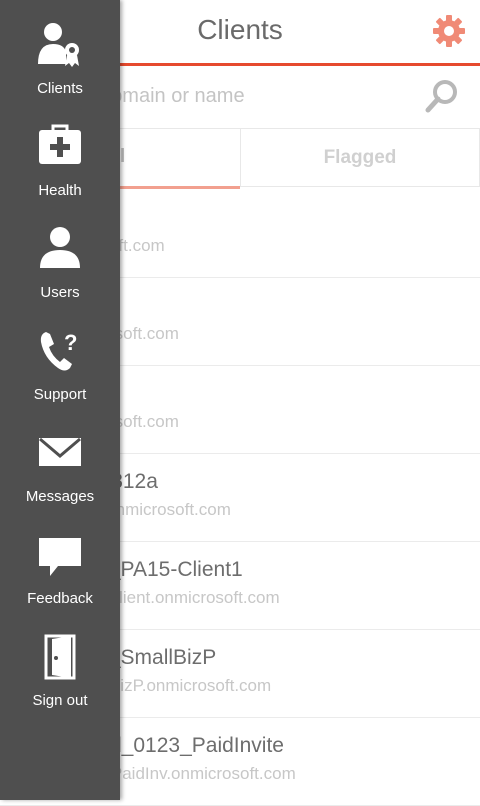 This screenshot has width=480, height=806. I want to click on support-phone-icon: ?, so click(58, 350).